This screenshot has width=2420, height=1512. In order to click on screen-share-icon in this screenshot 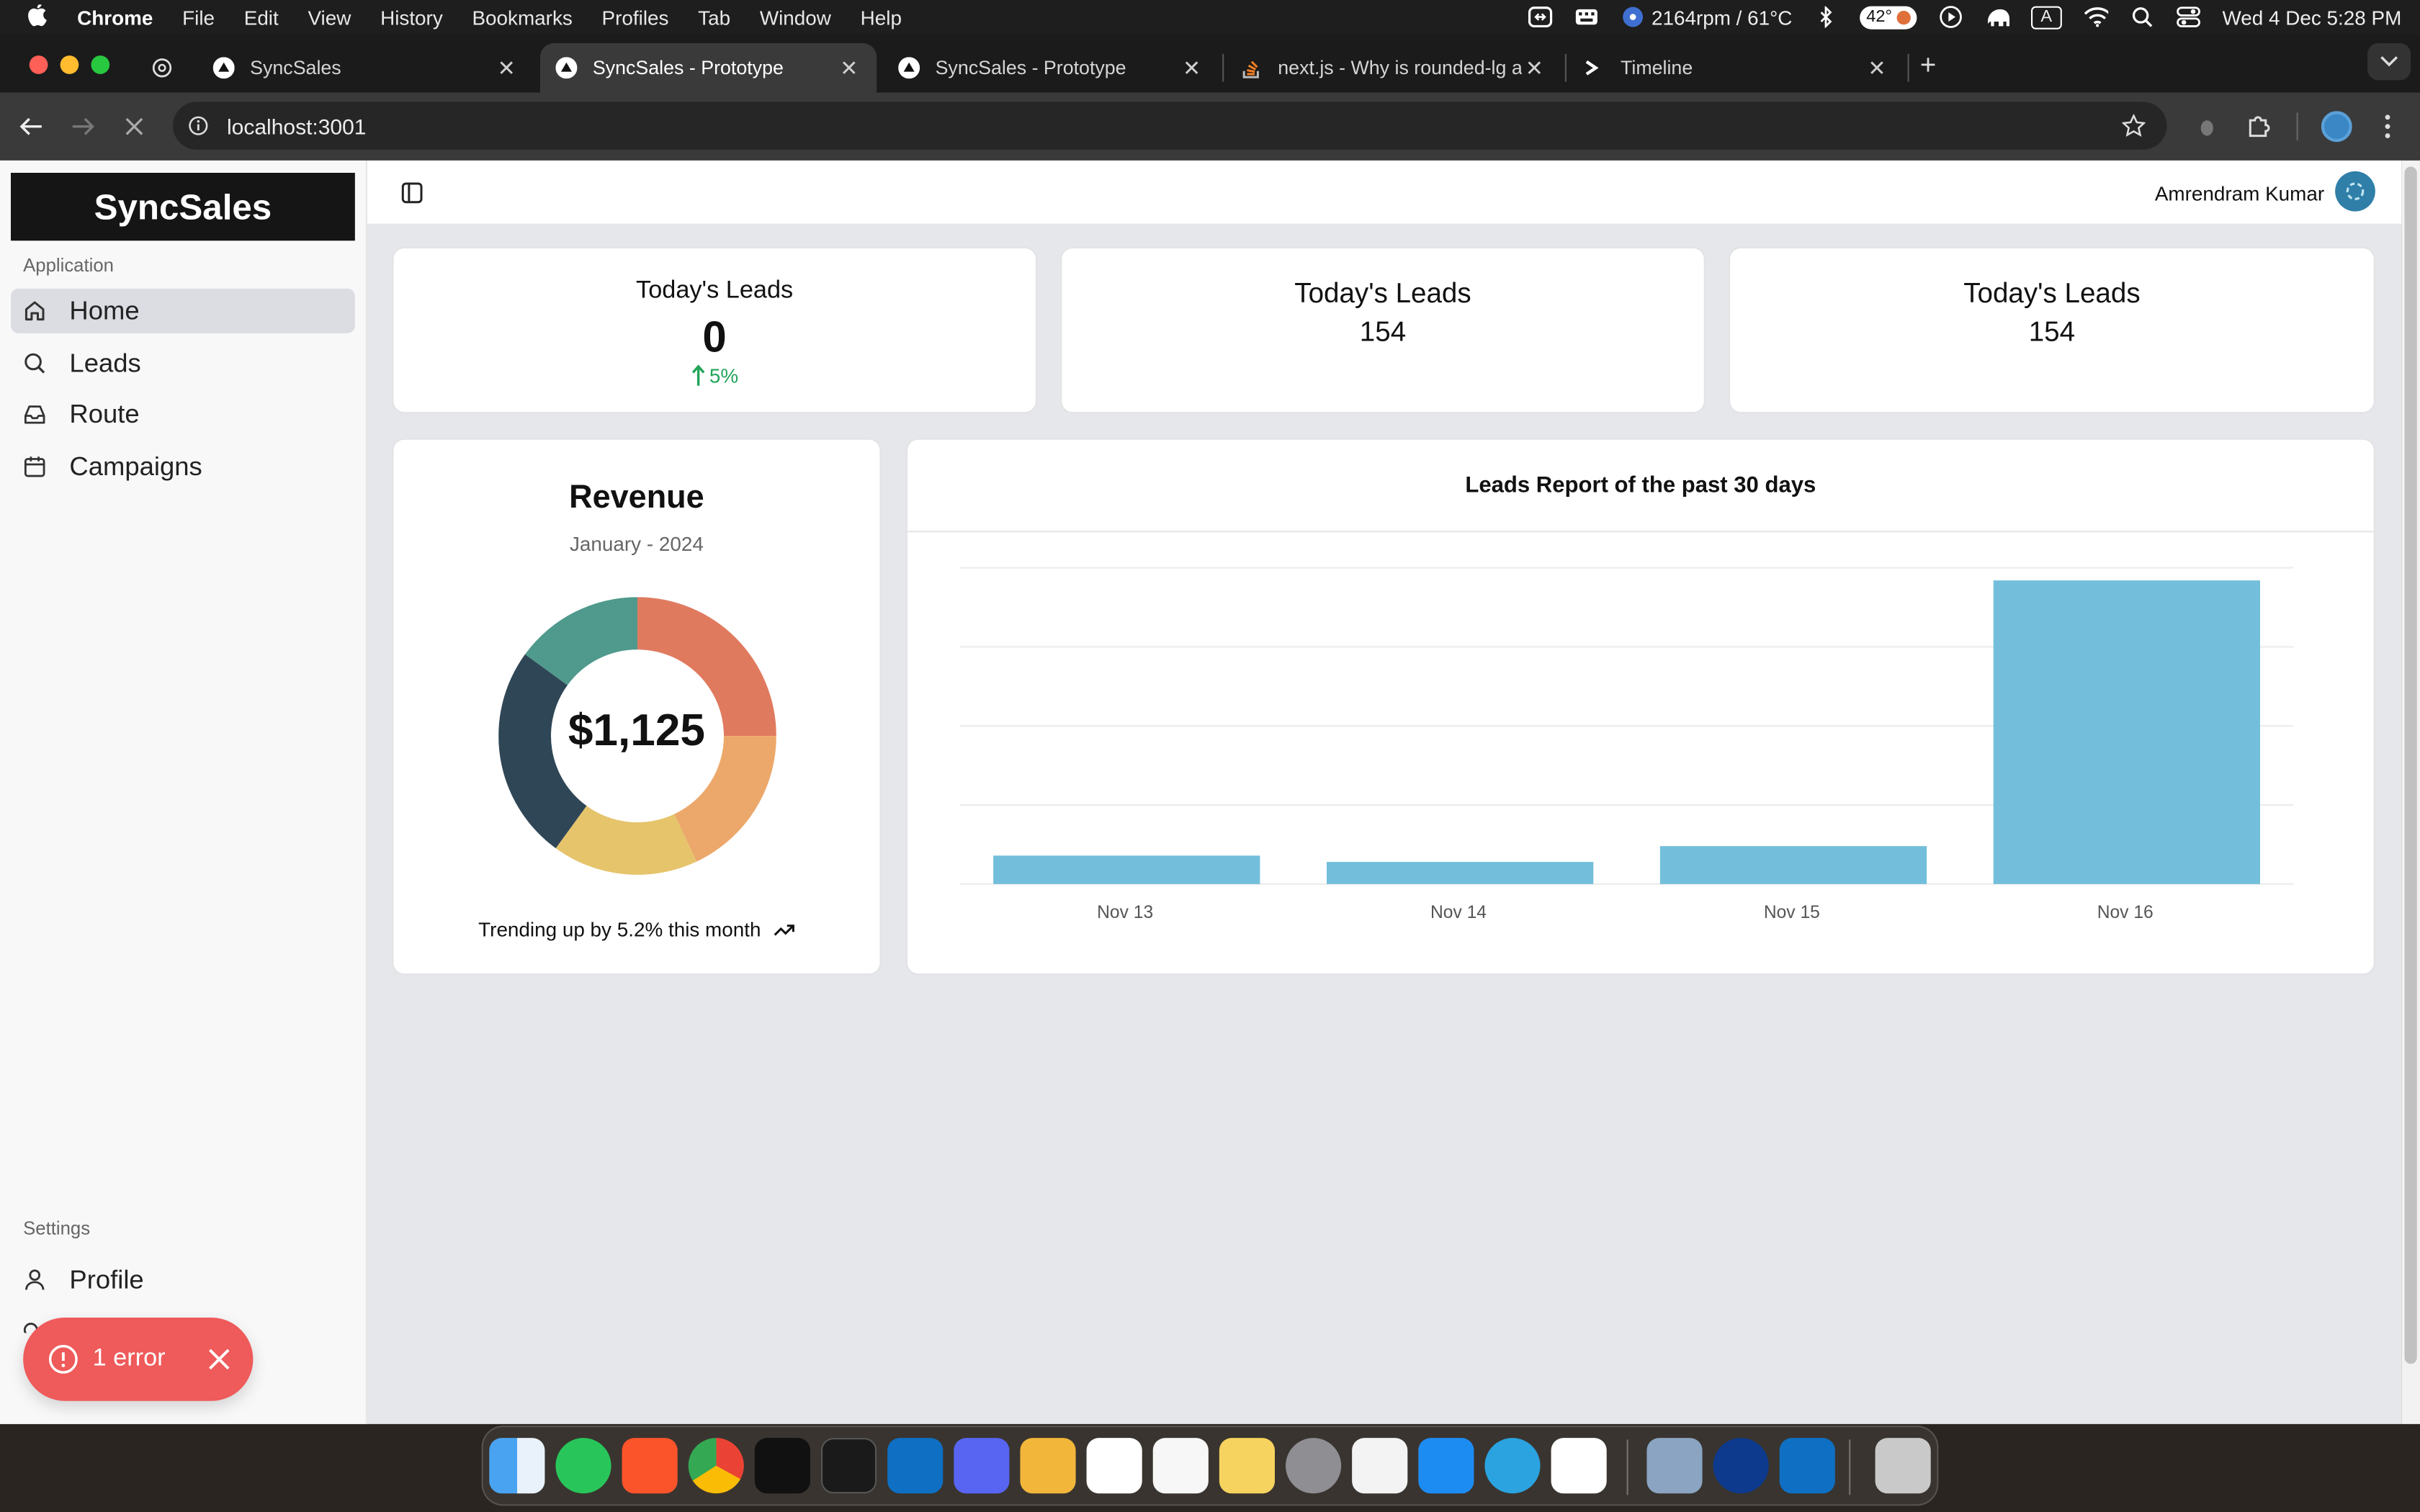, I will do `click(1540, 17)`.